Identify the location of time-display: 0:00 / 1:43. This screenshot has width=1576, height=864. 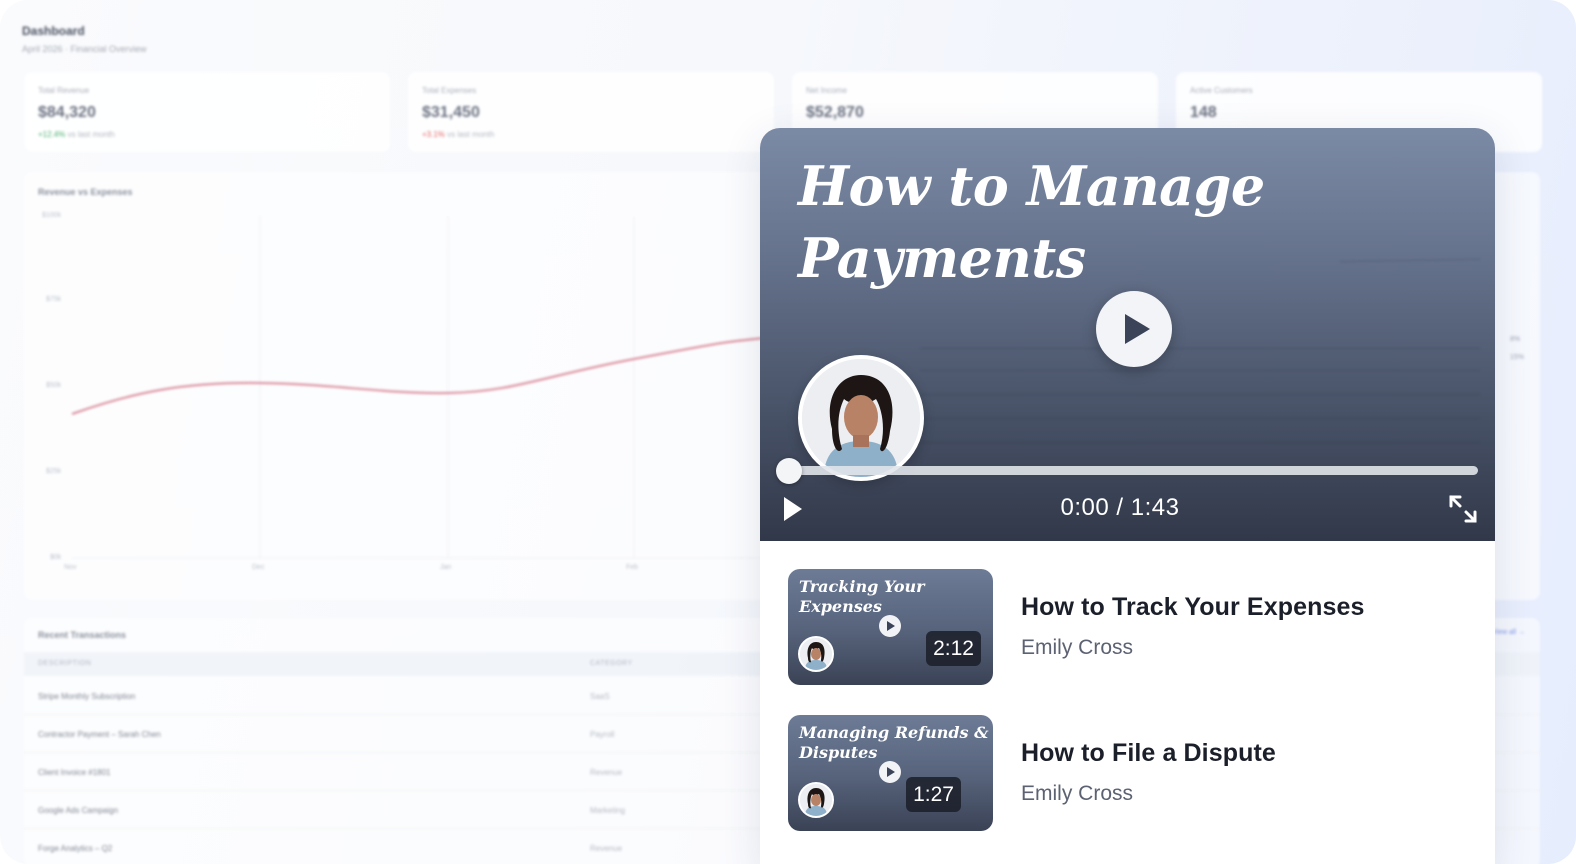
(1120, 507).